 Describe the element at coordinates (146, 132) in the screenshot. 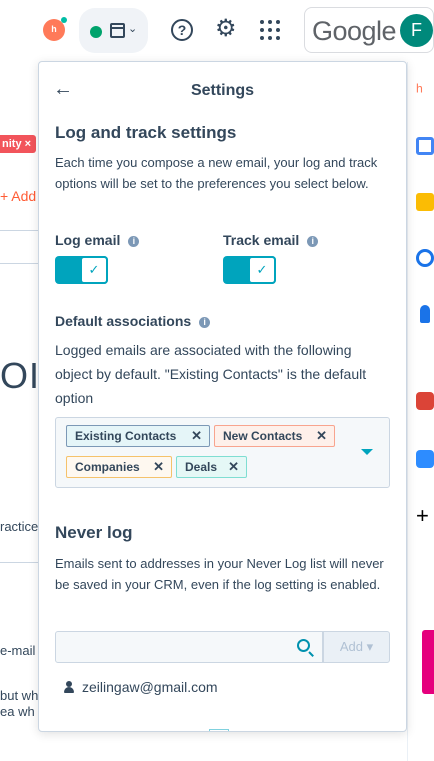

I see `log-track-heading: Log and track settings` at that location.